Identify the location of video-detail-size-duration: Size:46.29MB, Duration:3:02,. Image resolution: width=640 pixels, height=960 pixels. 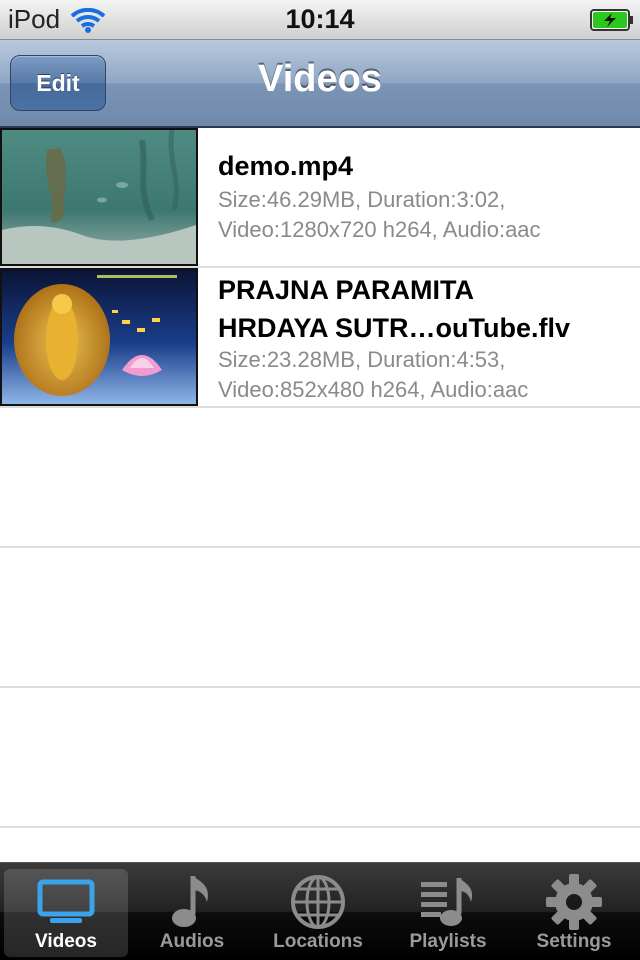
(362, 199).